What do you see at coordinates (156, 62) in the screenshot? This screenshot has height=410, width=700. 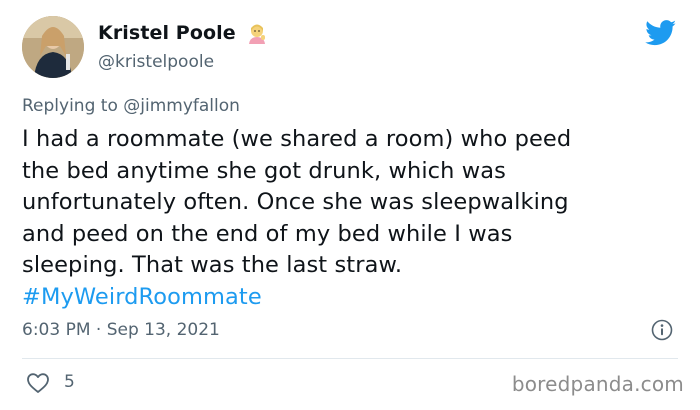 I see `author-handle: @kristelpoole` at bounding box center [156, 62].